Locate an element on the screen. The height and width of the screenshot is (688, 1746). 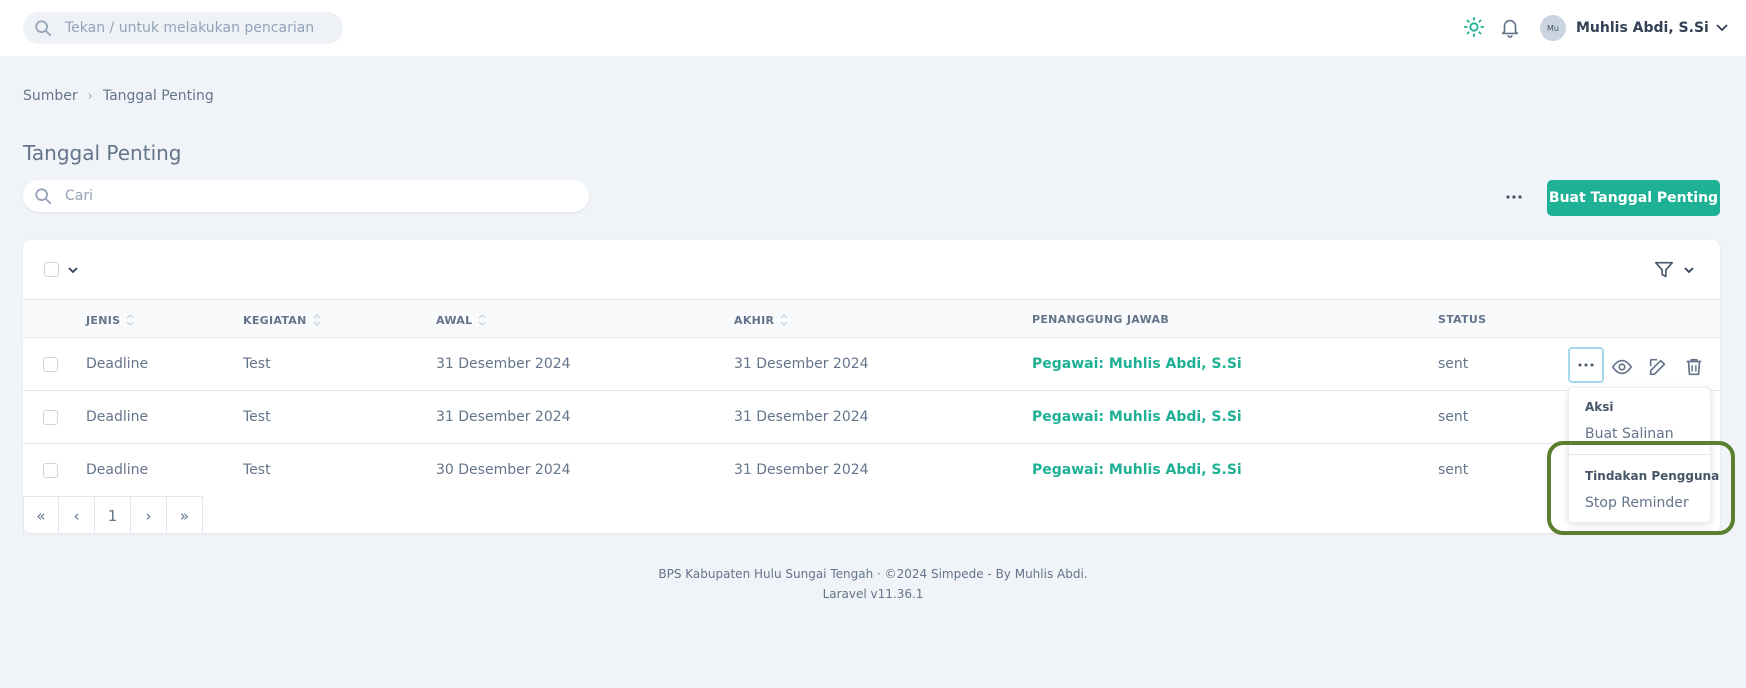
breadcrumb: Sumber › Tanggal Penting is located at coordinates (118, 96).